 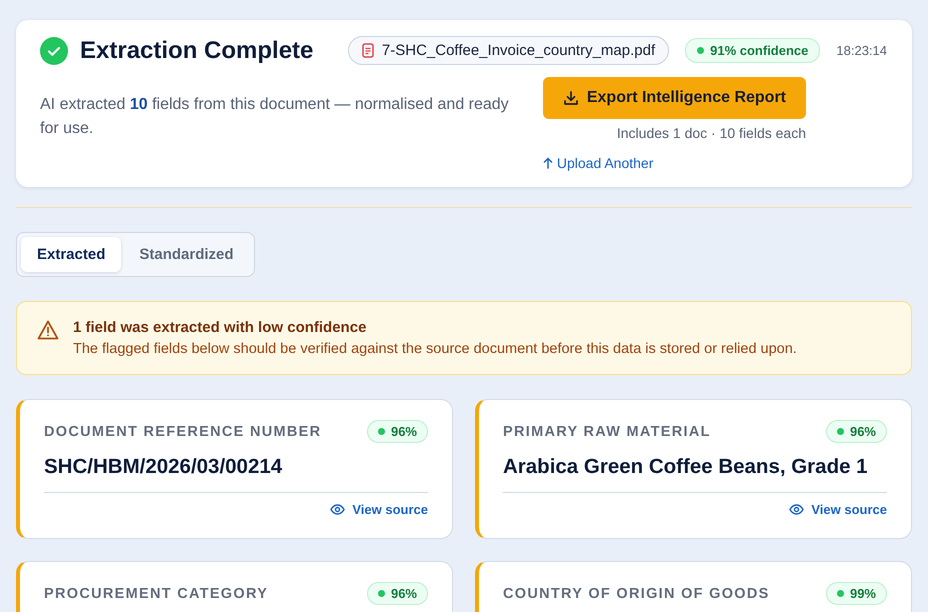 I want to click on tab: Extracted, so click(x=71, y=254).